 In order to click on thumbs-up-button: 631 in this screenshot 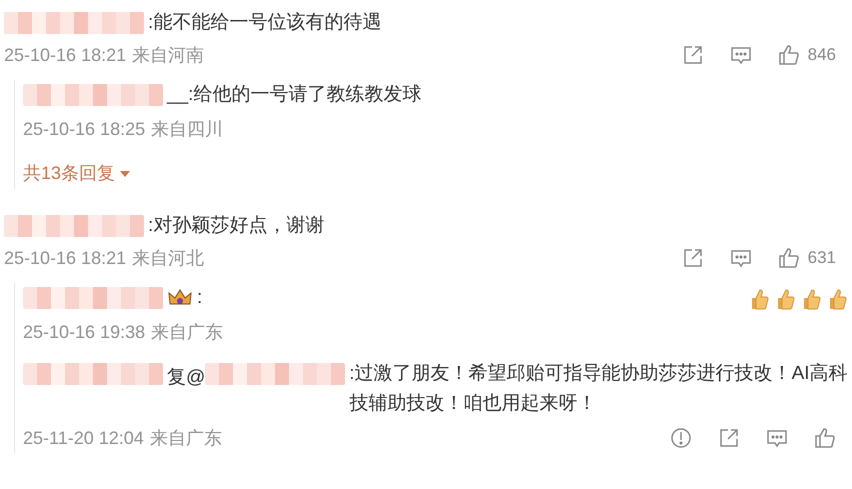, I will do `click(807, 257)`.